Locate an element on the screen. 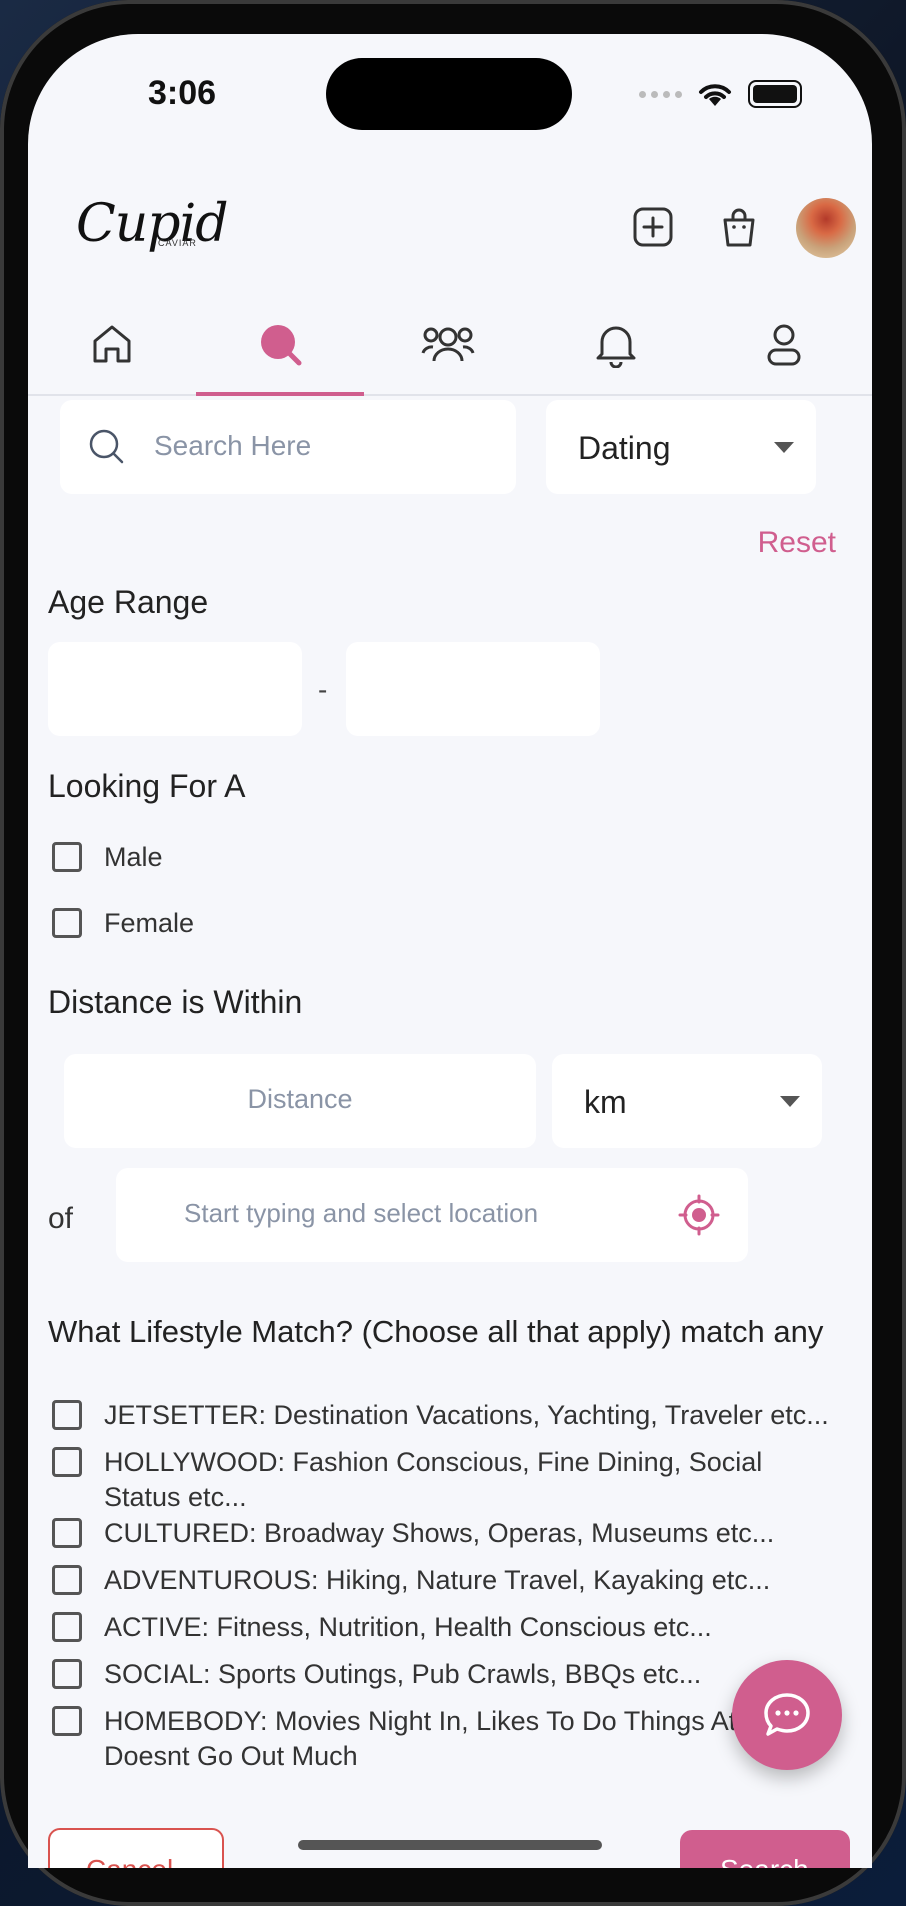 This screenshot has height=1906, width=906. locate-icon is located at coordinates (699, 1215).